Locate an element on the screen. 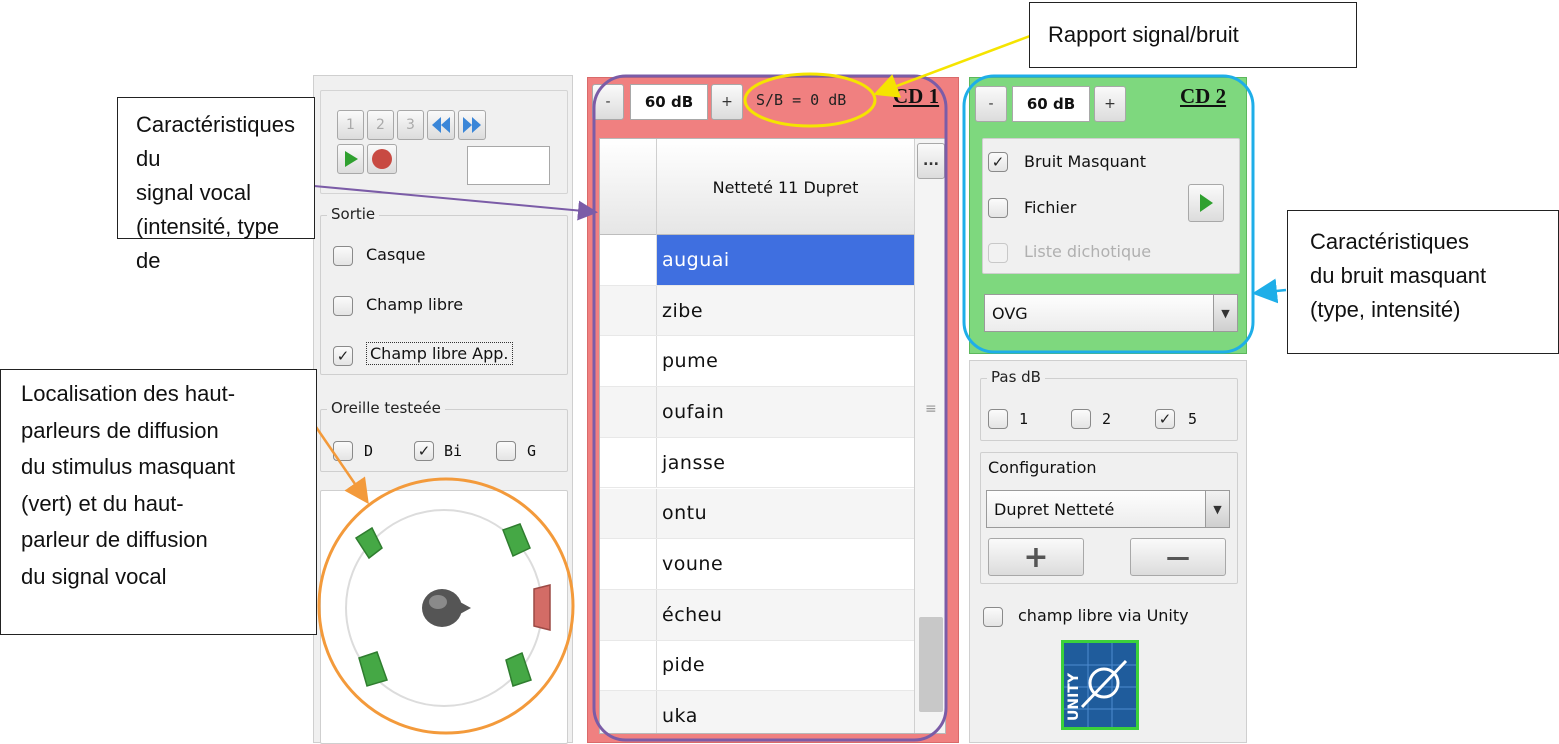  speaker-diagram is located at coordinates (448, 608).